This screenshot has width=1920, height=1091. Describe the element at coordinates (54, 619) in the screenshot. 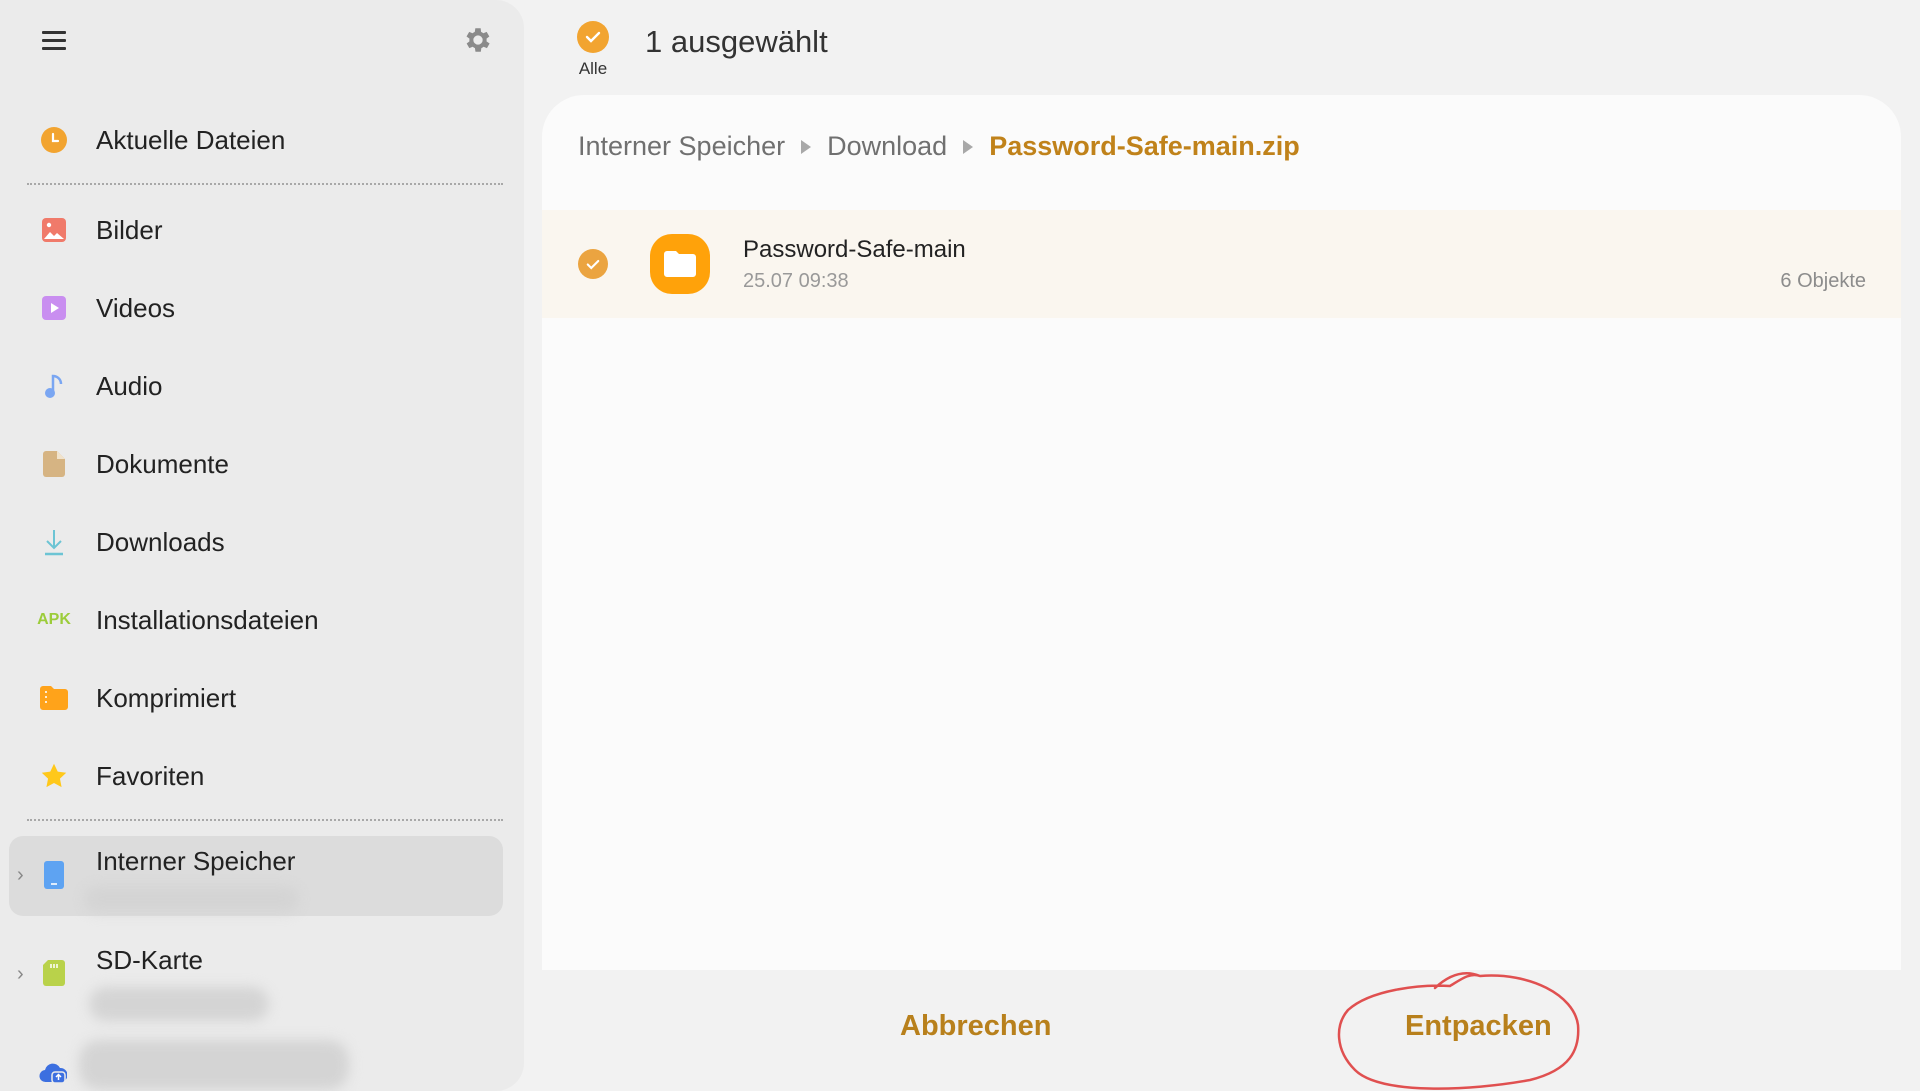

I see `apk-icon: APK` at that location.